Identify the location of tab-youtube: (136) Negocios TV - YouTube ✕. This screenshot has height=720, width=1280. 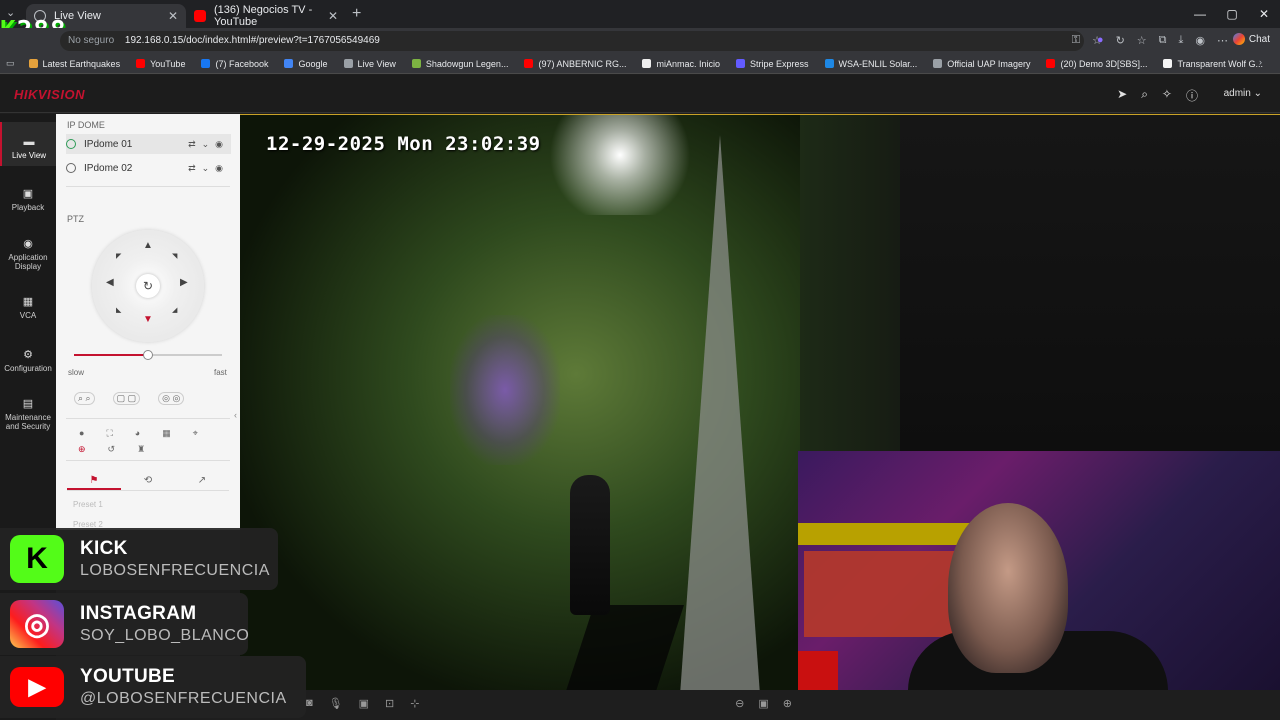
(266, 16).